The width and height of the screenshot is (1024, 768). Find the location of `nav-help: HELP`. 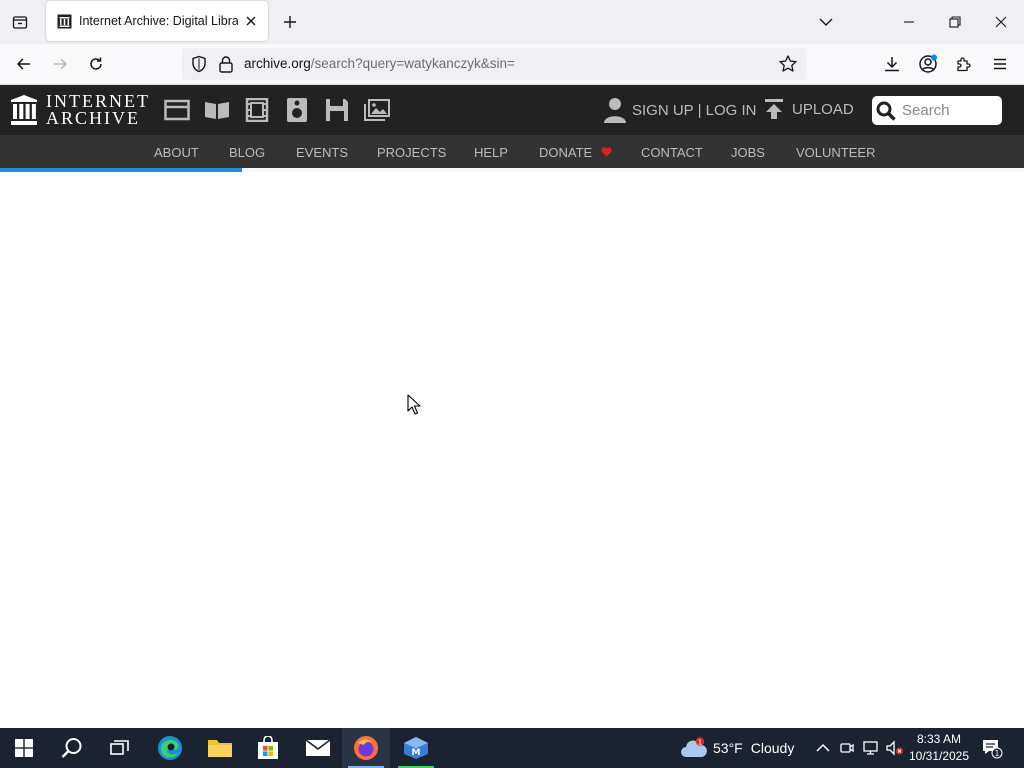

nav-help: HELP is located at coordinates (491, 152).